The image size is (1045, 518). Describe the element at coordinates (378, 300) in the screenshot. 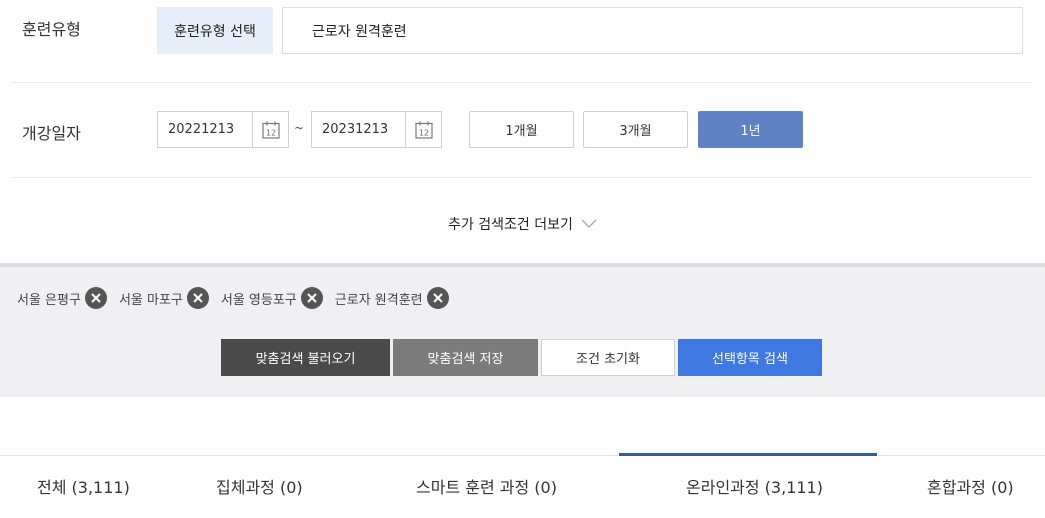

I see `condition-chip-label: 근로자 원격훈련` at that location.